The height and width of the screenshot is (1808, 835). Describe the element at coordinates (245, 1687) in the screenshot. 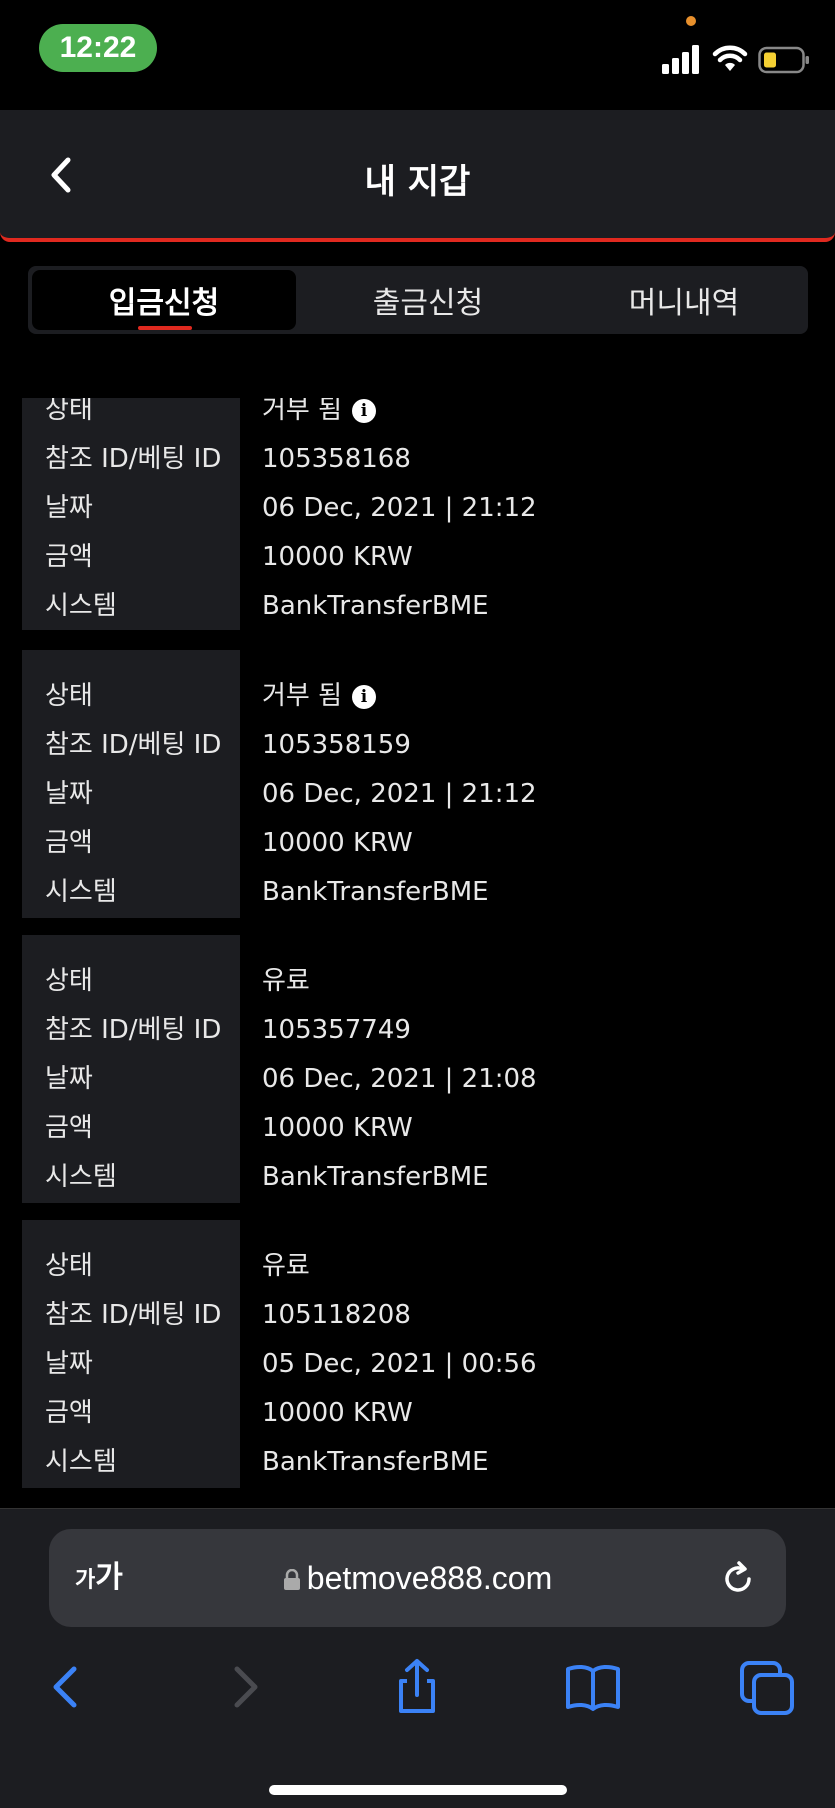

I see `browser-forward-icon` at that location.